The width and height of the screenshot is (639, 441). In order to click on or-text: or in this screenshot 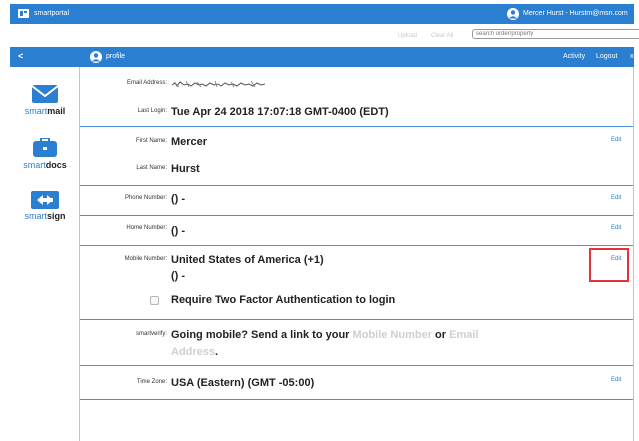, I will do `click(441, 335)`.